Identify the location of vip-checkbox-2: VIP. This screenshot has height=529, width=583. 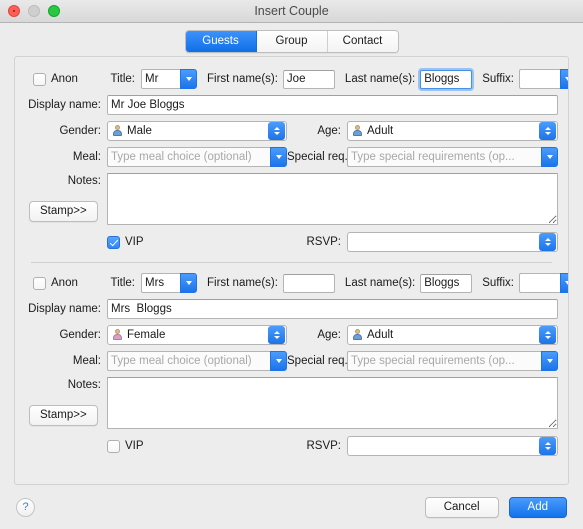
(197, 446).